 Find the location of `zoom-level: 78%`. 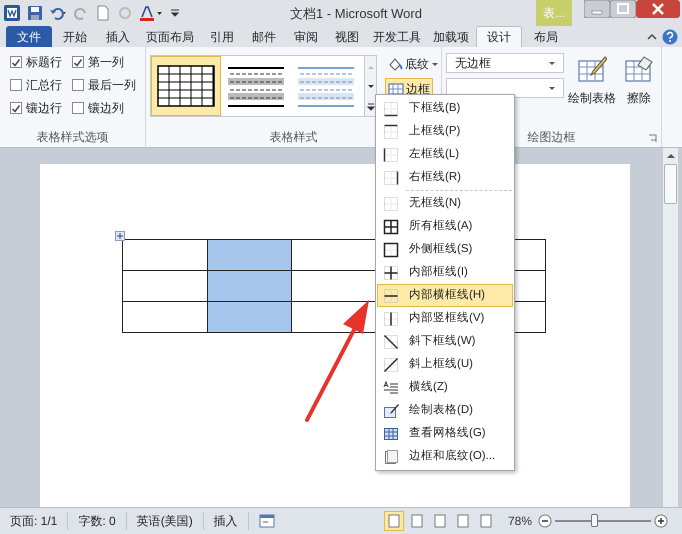

zoom-level: 78% is located at coordinates (520, 521).